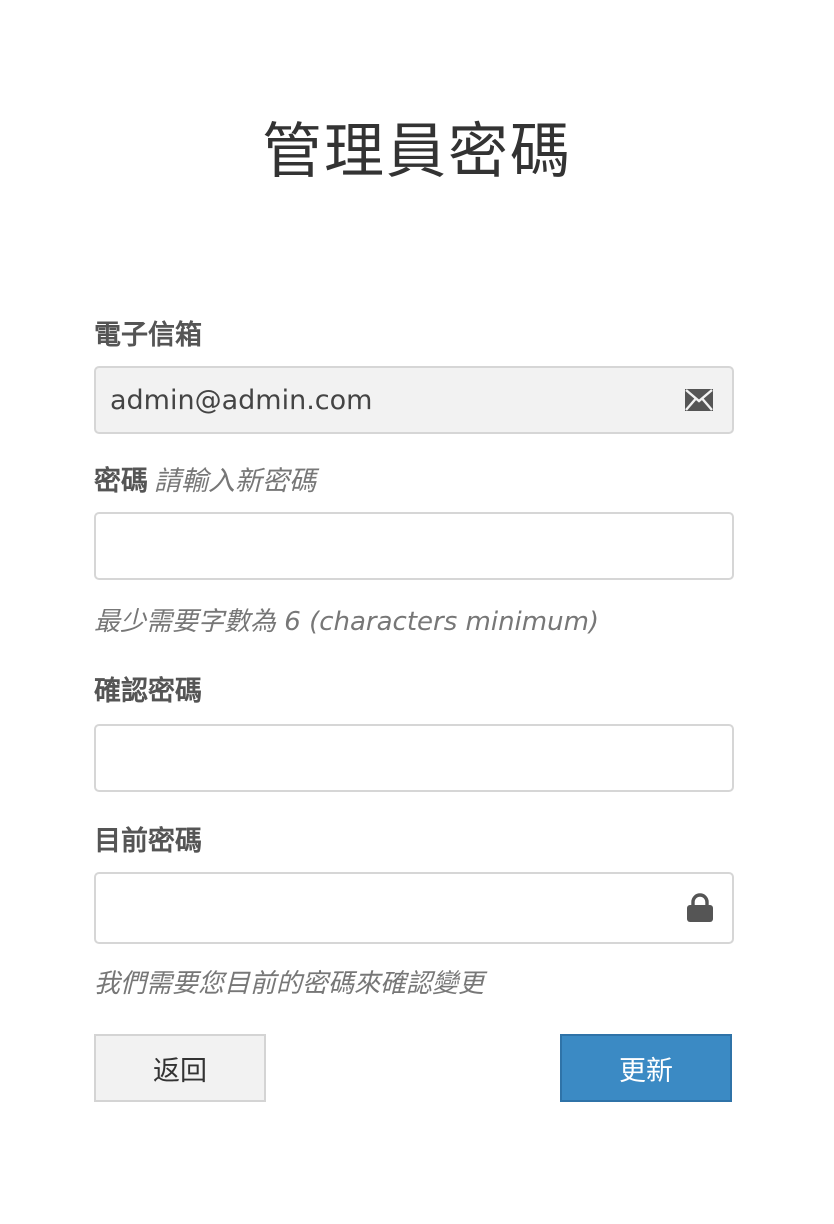 The height and width of the screenshot is (1224, 834). Describe the element at coordinates (148, 691) in the screenshot. I see `confirm-password-label-text: 確認密碼` at that location.